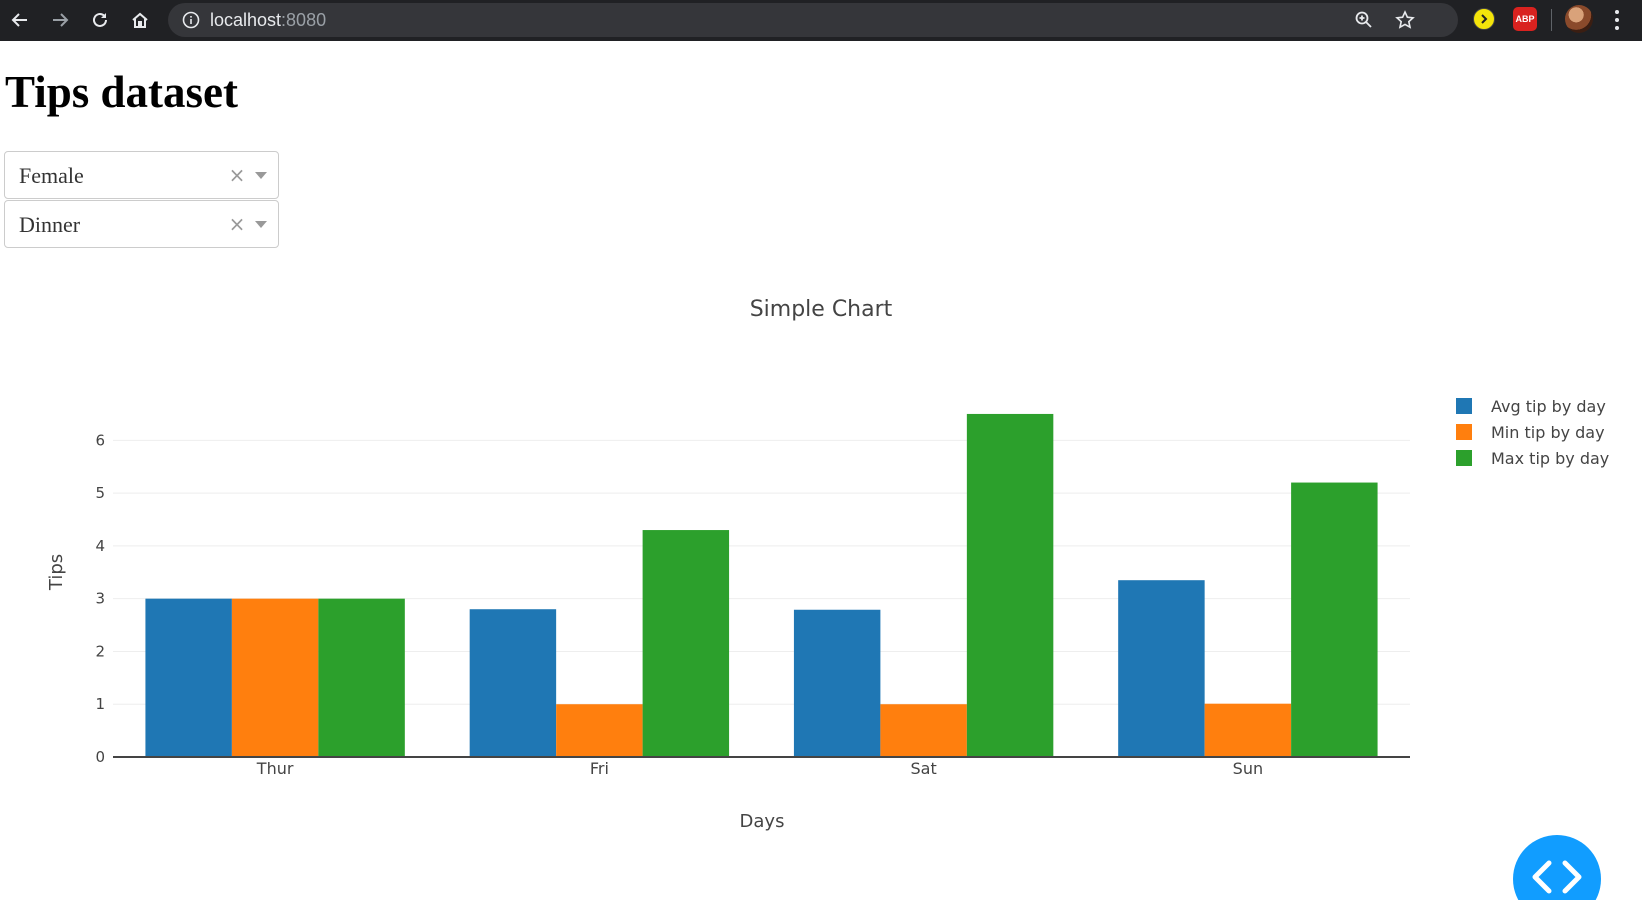  What do you see at coordinates (100, 546) in the screenshot?
I see `y-tick-label: 4` at bounding box center [100, 546].